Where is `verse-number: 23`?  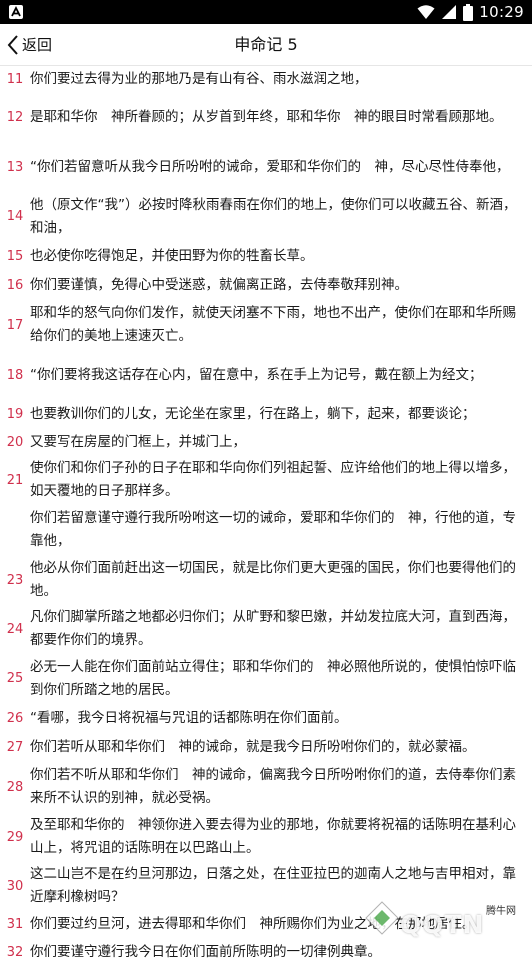 verse-number: 23 is located at coordinates (15, 580).